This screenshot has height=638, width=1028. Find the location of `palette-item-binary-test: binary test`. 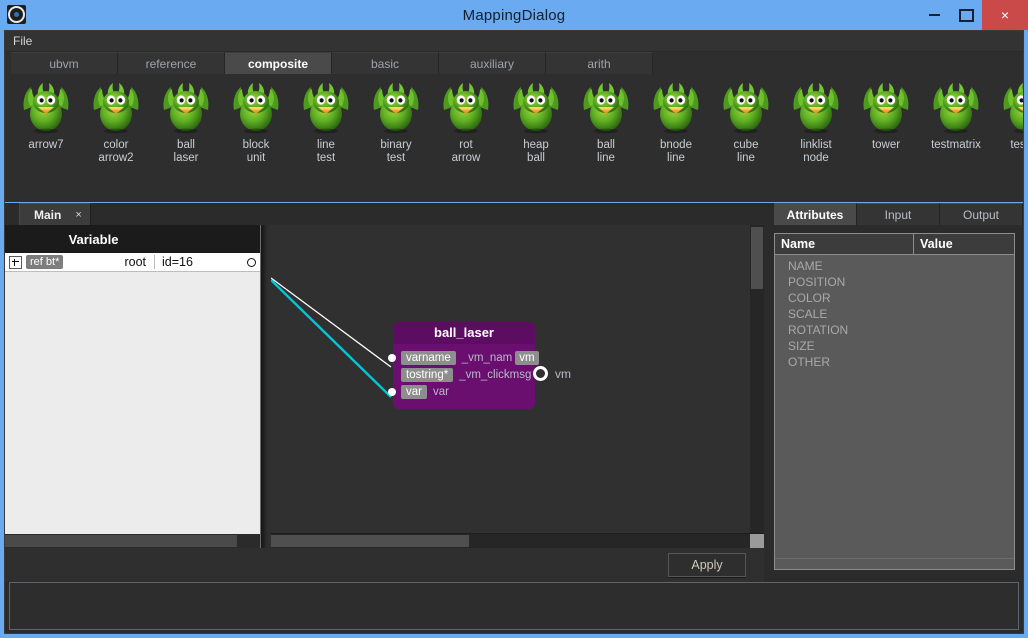

palette-item-binary-test: binary test is located at coordinates (396, 122).